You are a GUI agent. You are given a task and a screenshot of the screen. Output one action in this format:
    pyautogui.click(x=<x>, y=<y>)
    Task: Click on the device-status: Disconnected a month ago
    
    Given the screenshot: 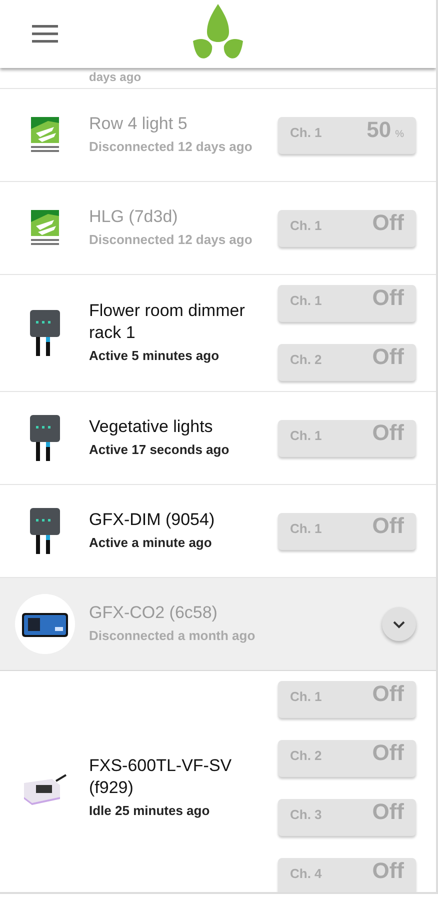 What is the action you would take?
    pyautogui.click(x=172, y=635)
    